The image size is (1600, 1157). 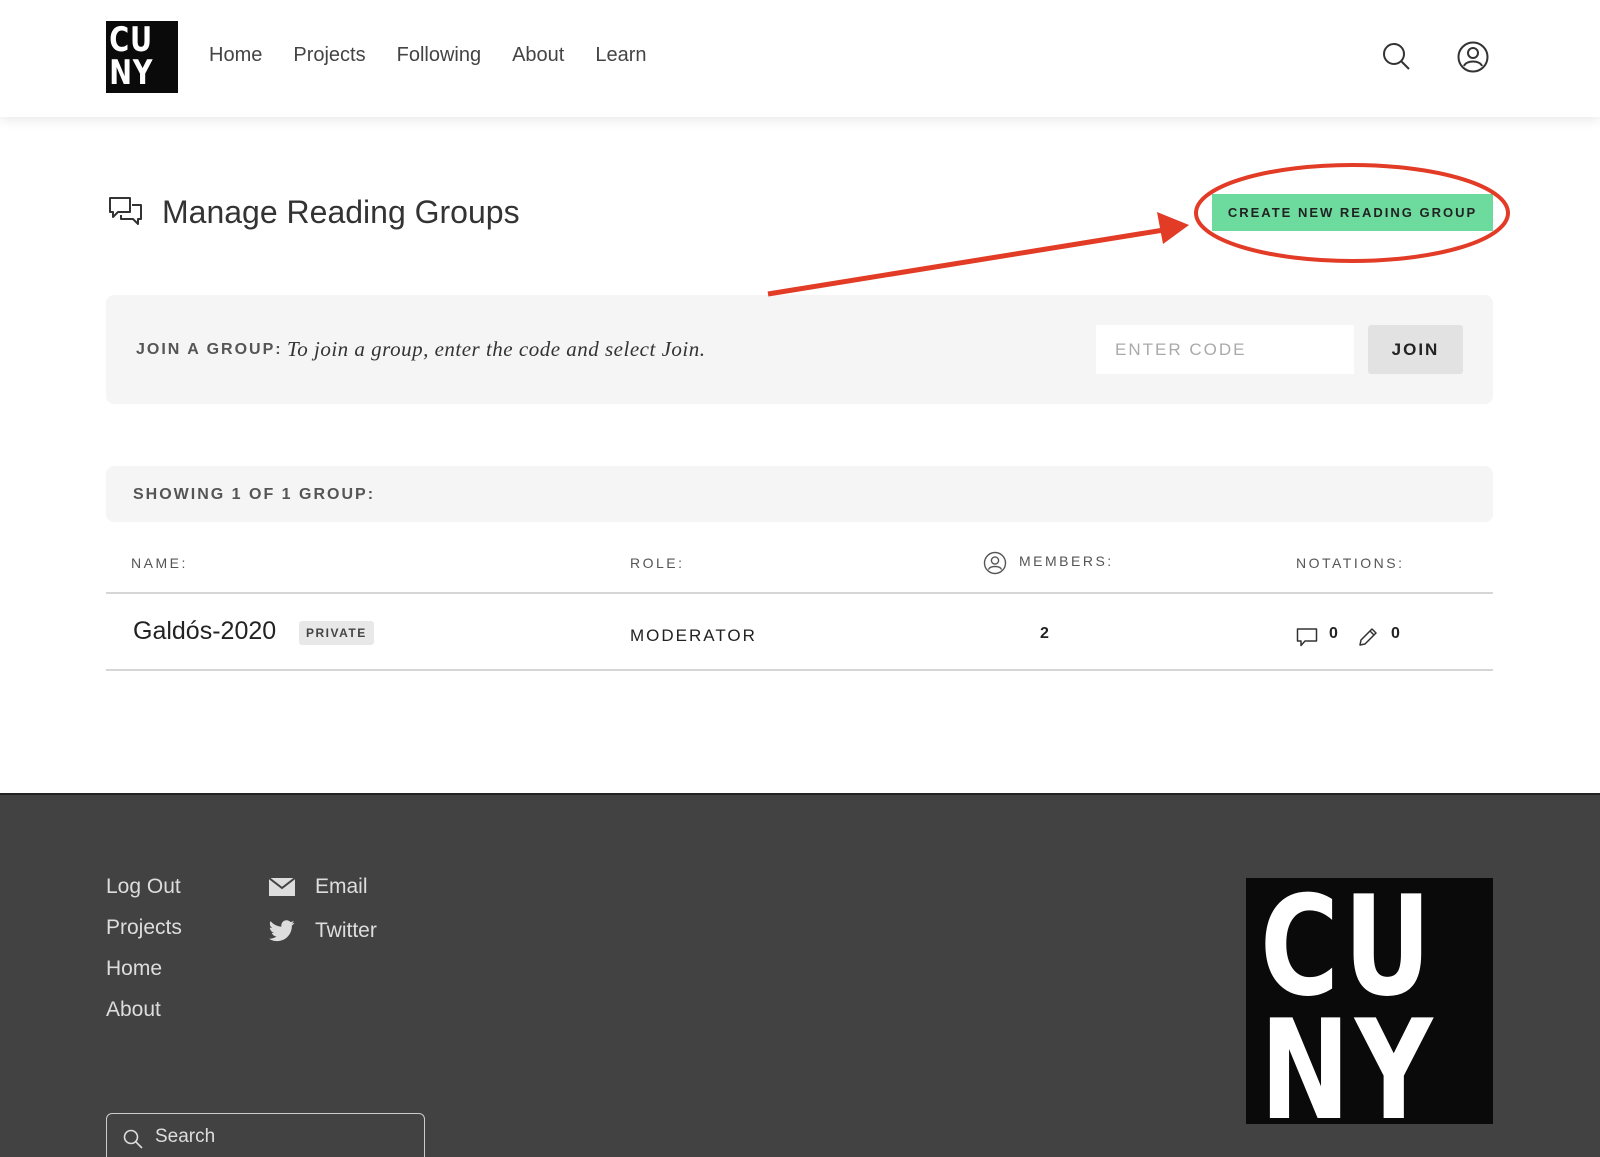 I want to click on column-header-members: MEMBERS:, so click(x=1066, y=561).